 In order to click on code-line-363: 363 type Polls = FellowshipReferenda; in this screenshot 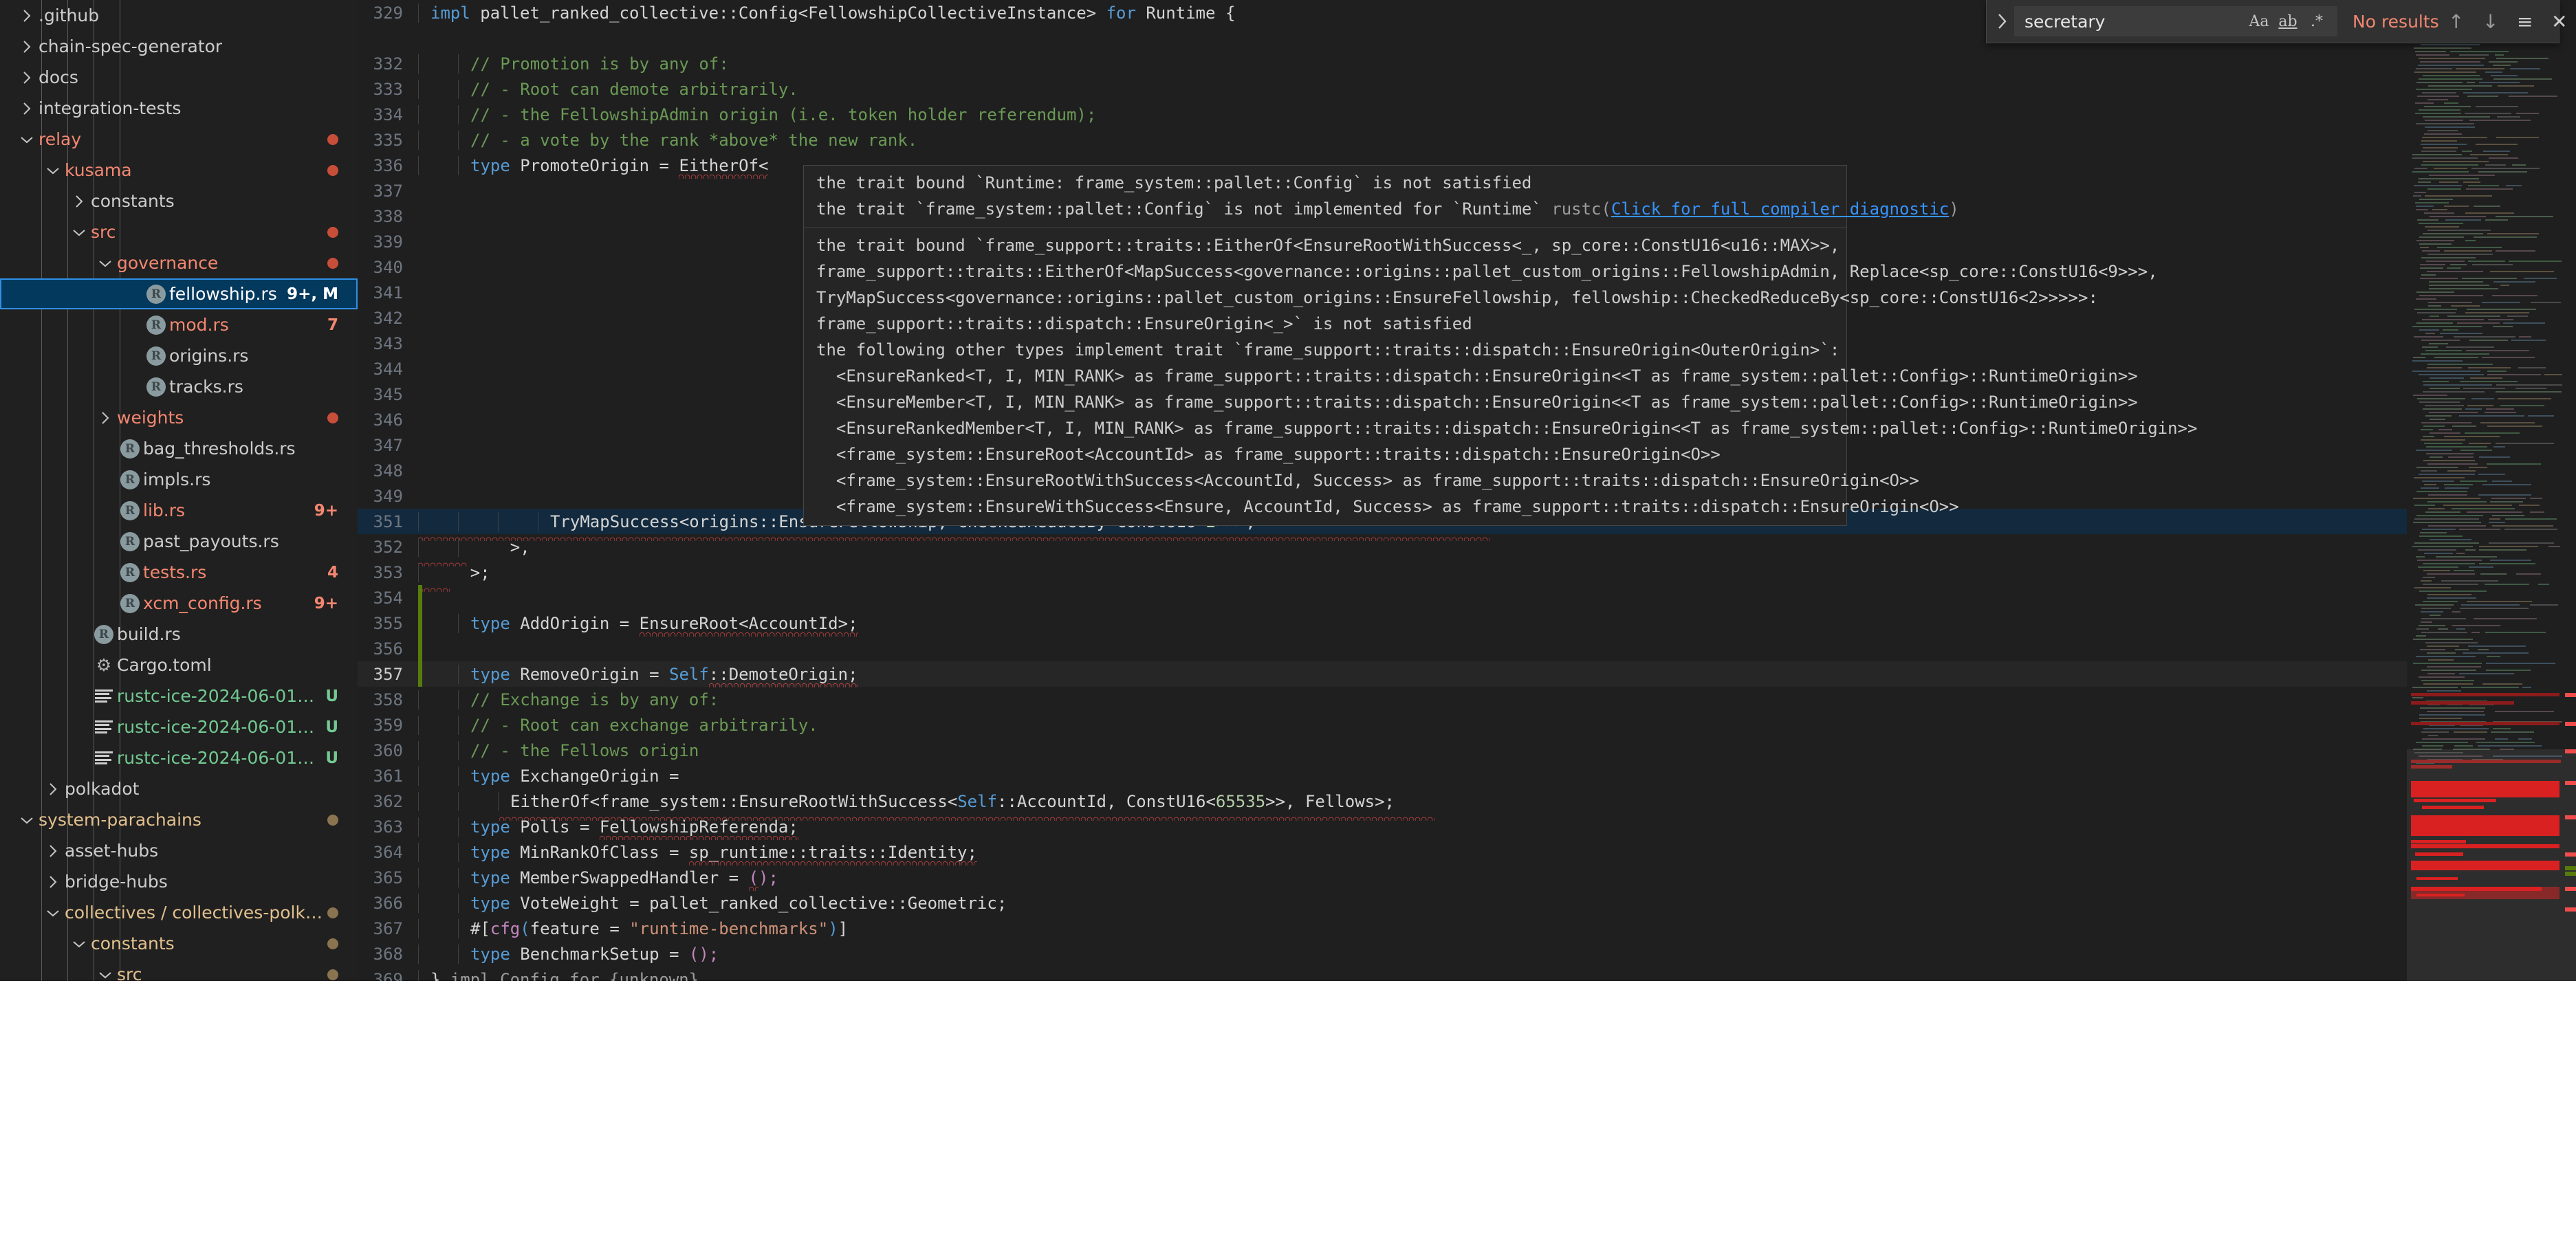, I will do `click(1467, 827)`.